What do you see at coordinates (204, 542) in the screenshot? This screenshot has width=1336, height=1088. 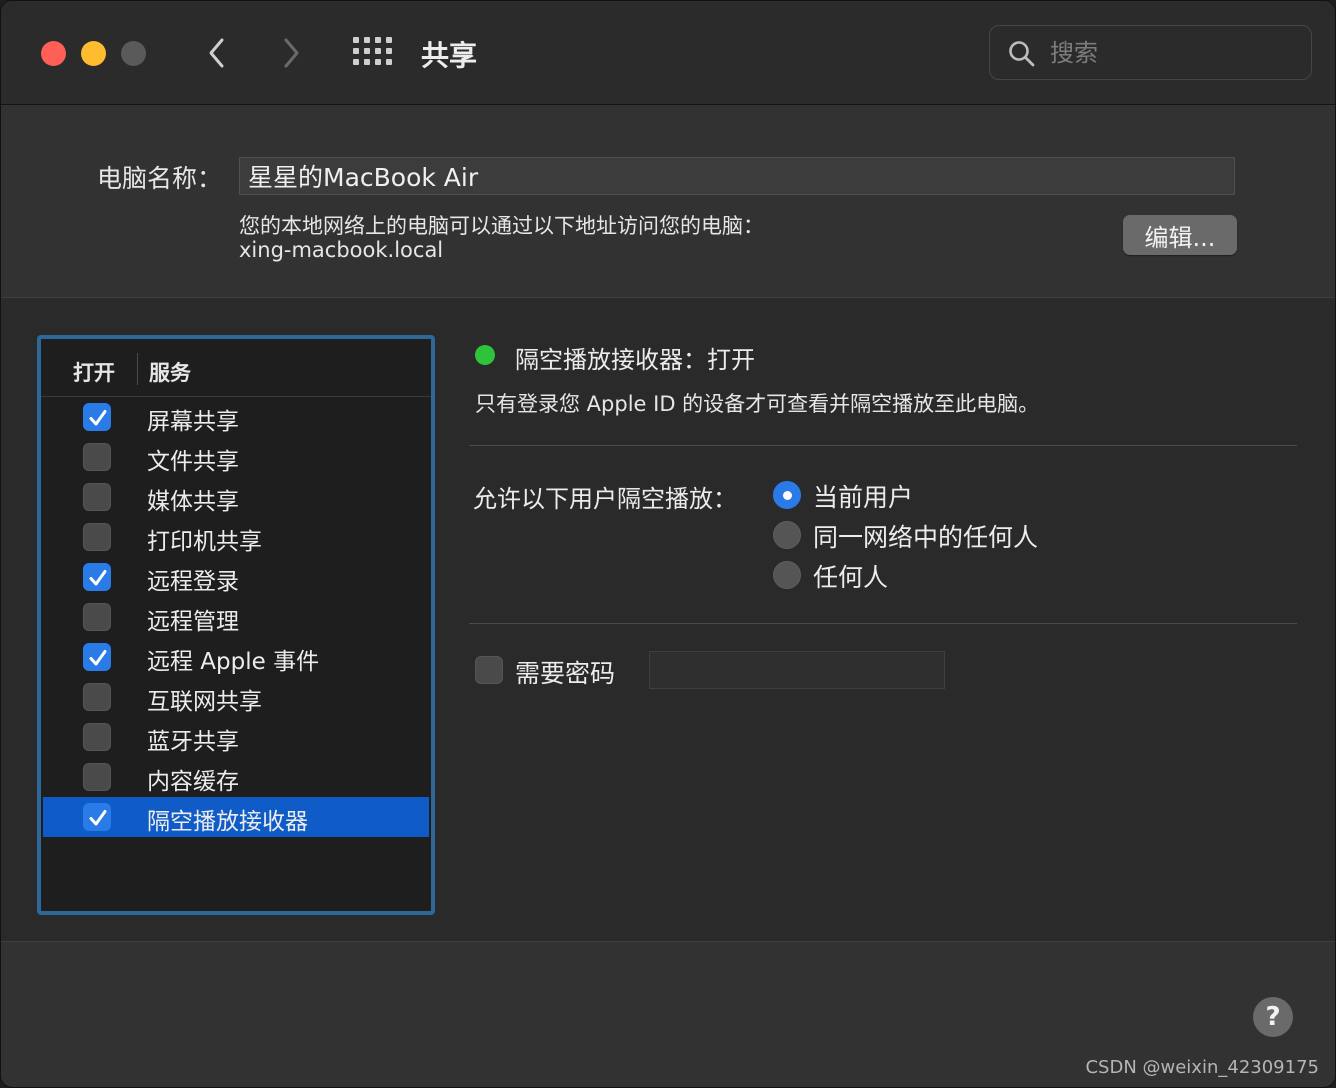 I see `service-label: 打印机共享` at bounding box center [204, 542].